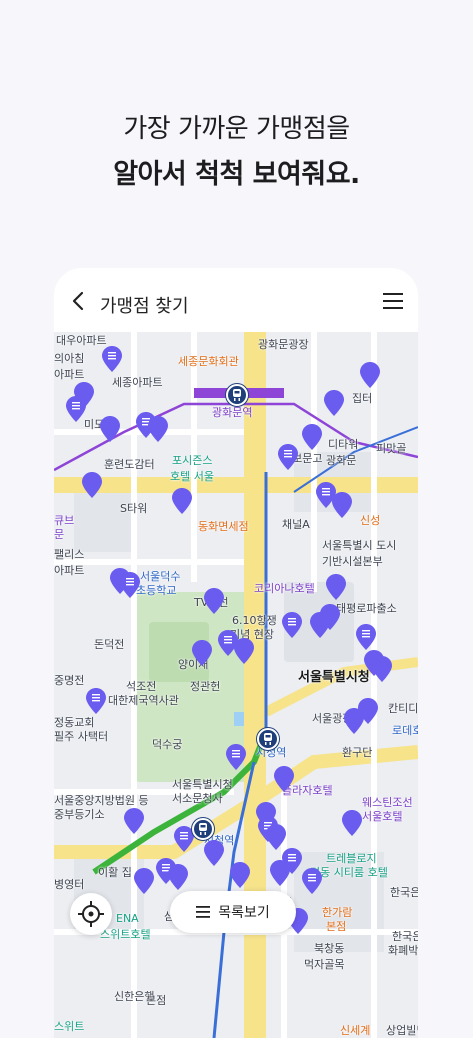 Image resolution: width=473 pixels, height=1038 pixels. Describe the element at coordinates (359, 545) in the screenshot. I see `map-label: 서울특별시 도시` at that location.